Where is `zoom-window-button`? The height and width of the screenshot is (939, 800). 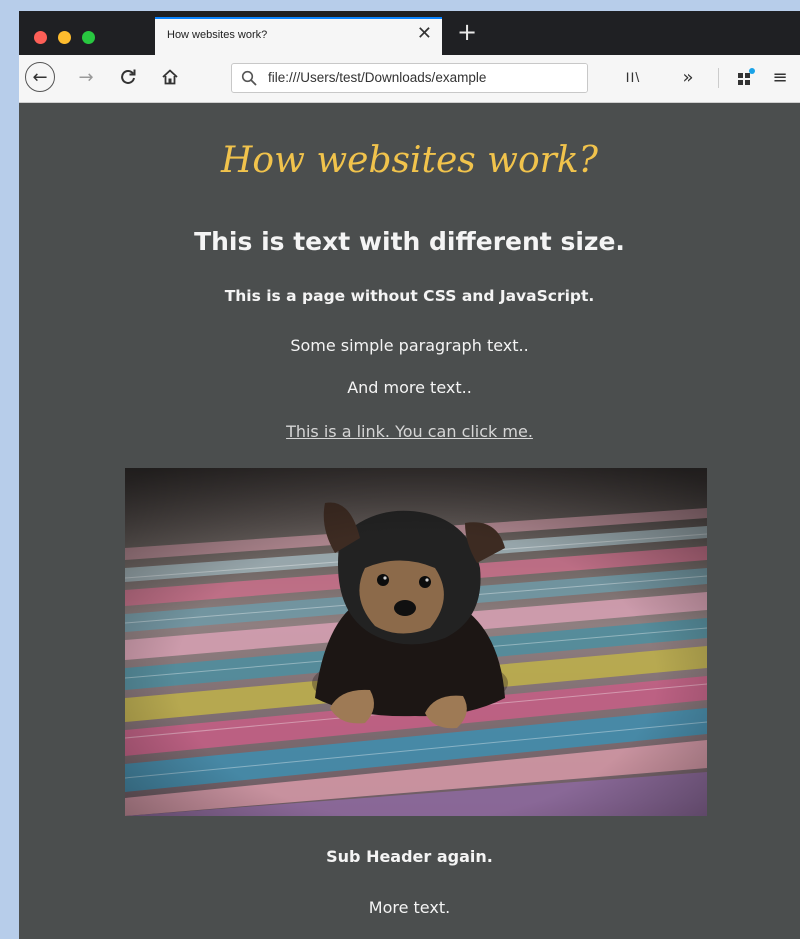
zoom-window-button is located at coordinates (88, 37).